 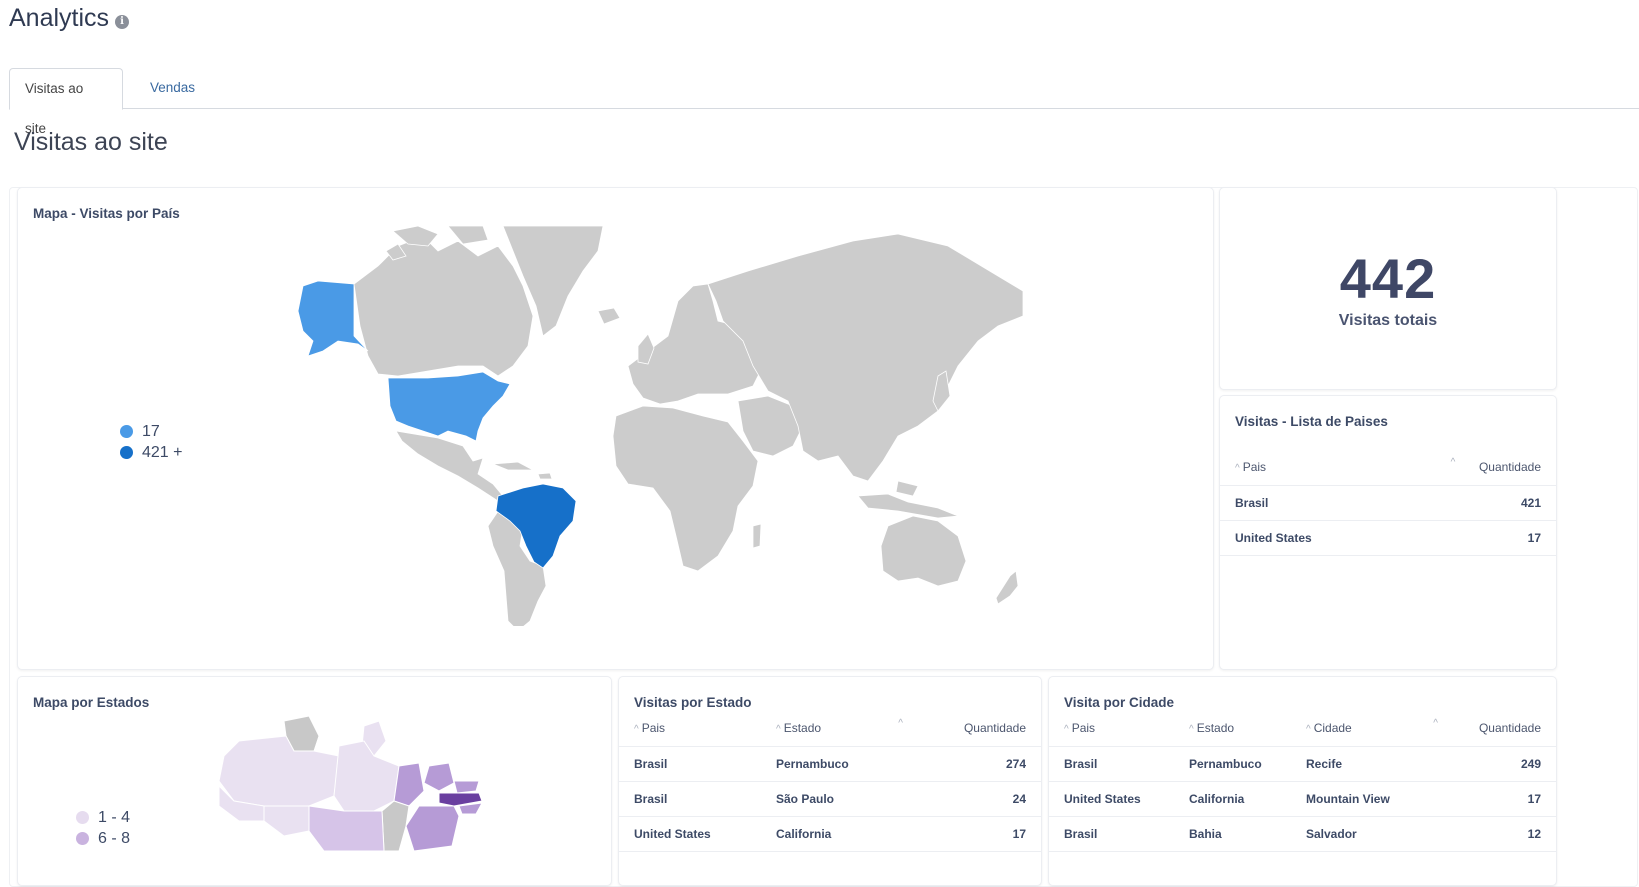 I want to click on page-title: Analytics i, so click(x=69, y=18).